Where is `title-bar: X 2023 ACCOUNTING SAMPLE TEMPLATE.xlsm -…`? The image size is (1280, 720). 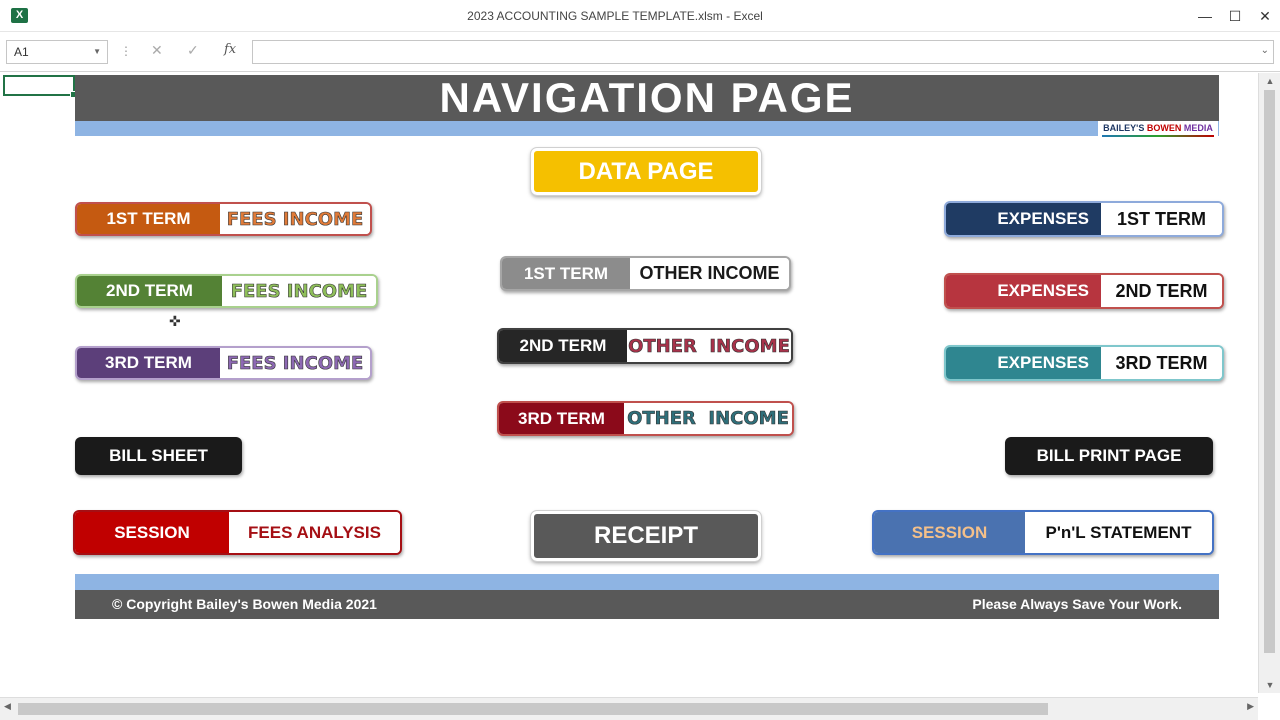 title-bar: X 2023 ACCOUNTING SAMPLE TEMPLATE.xlsm -… is located at coordinates (640, 16).